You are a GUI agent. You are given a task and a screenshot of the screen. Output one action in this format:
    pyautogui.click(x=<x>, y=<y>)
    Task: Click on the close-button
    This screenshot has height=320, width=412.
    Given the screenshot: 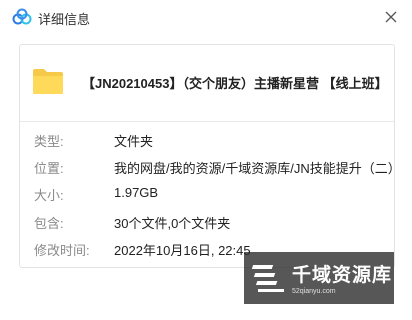 What is the action you would take?
    pyautogui.click(x=391, y=17)
    